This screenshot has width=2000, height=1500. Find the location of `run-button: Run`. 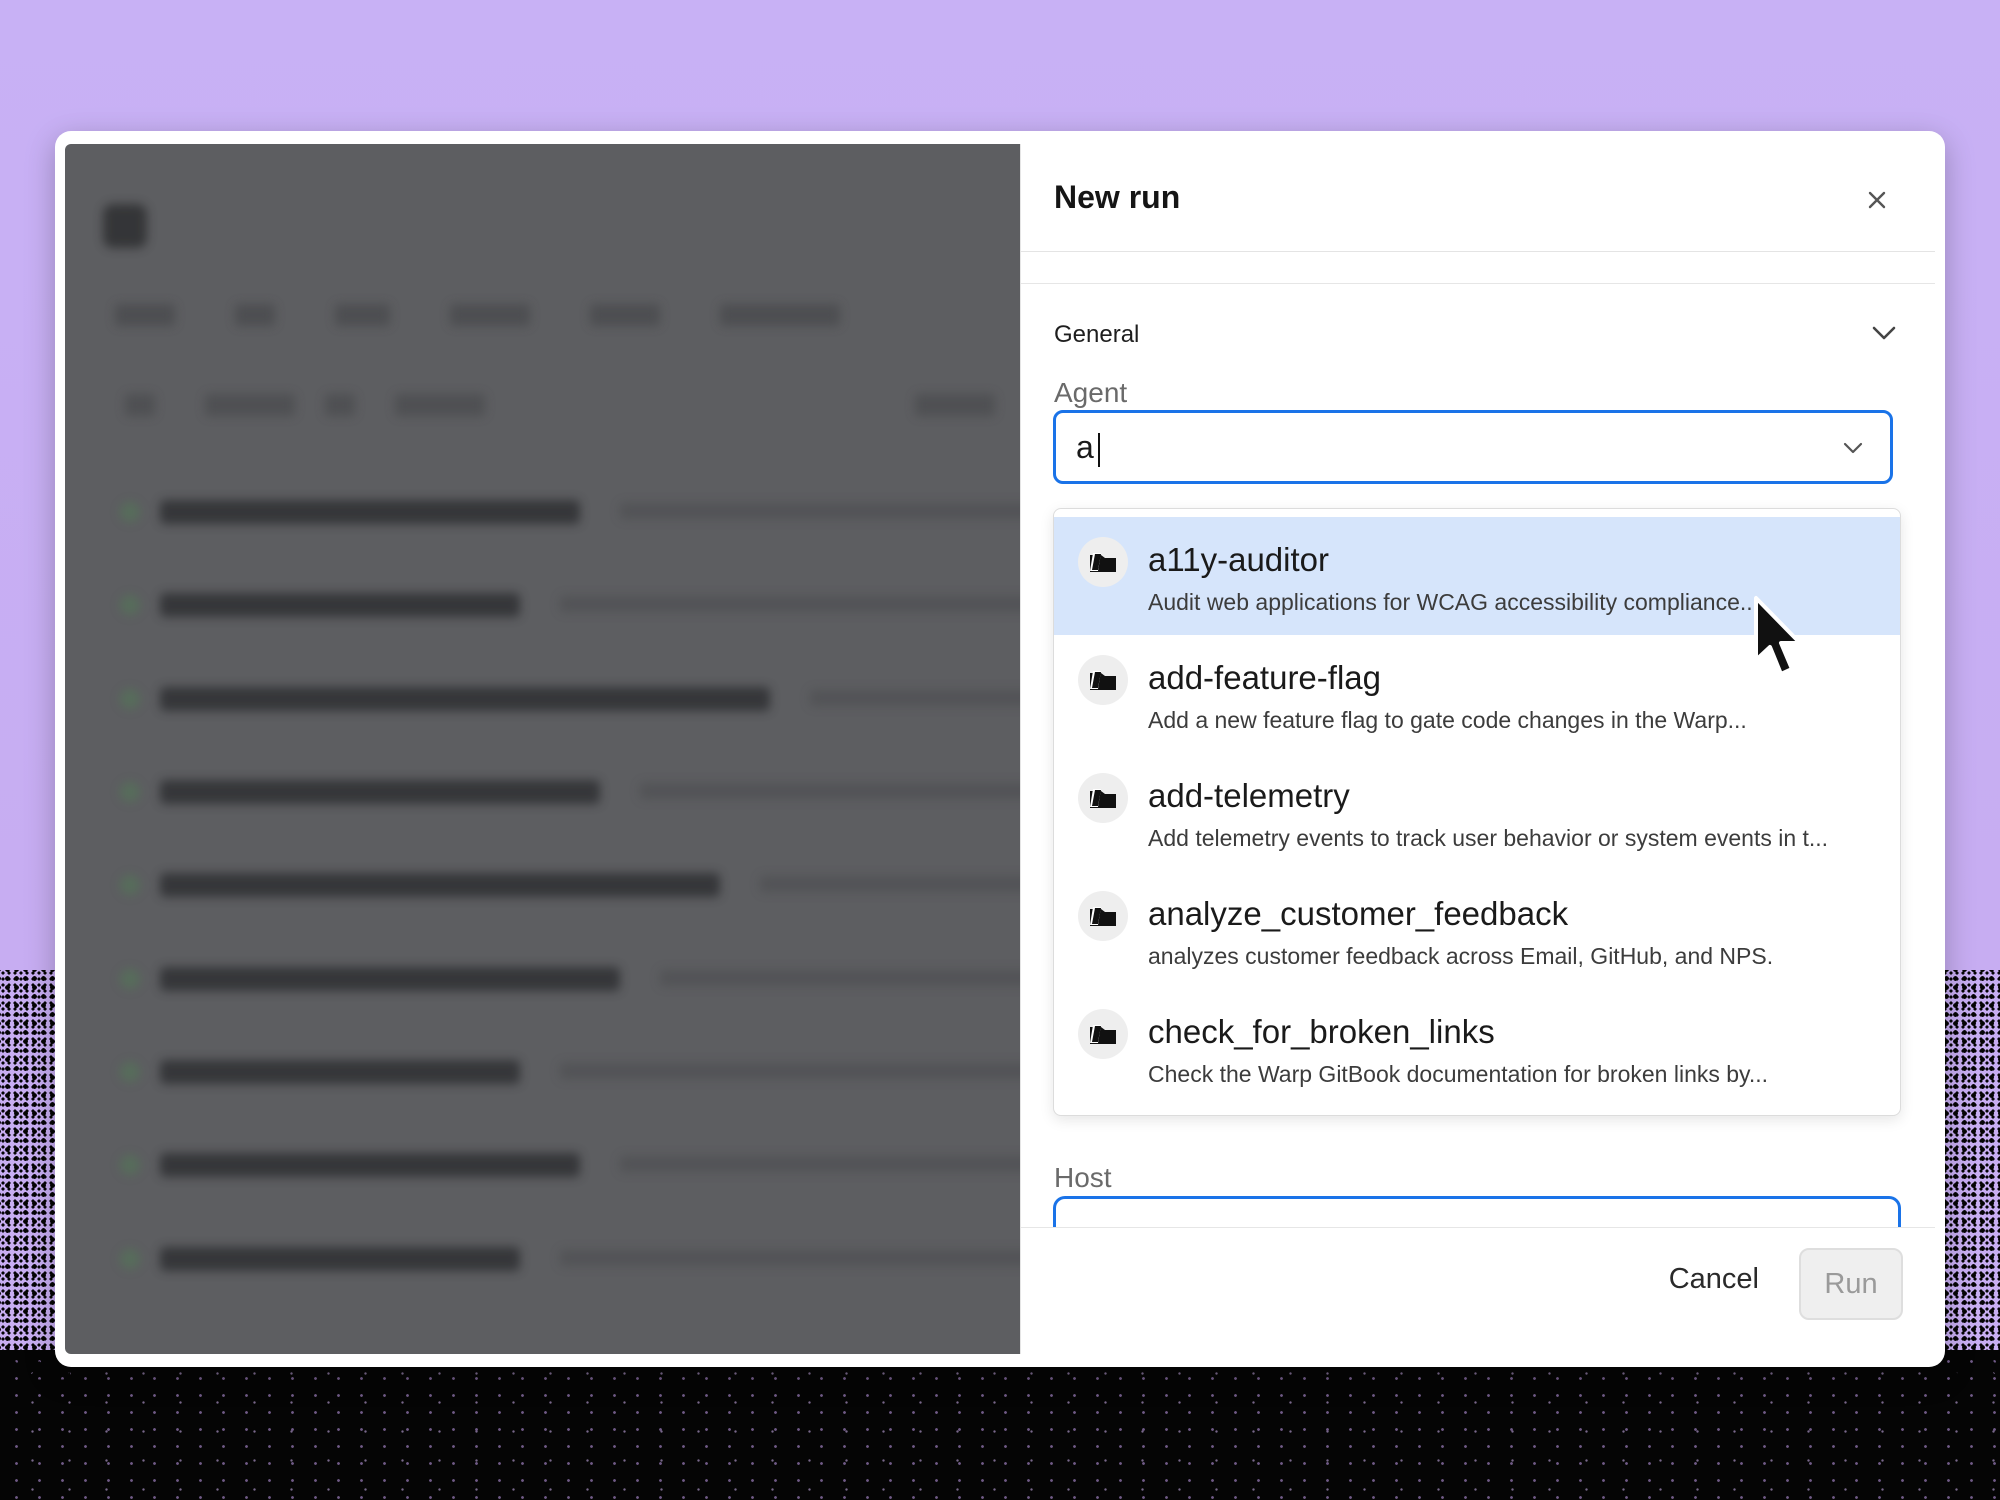

run-button: Run is located at coordinates (1851, 1284).